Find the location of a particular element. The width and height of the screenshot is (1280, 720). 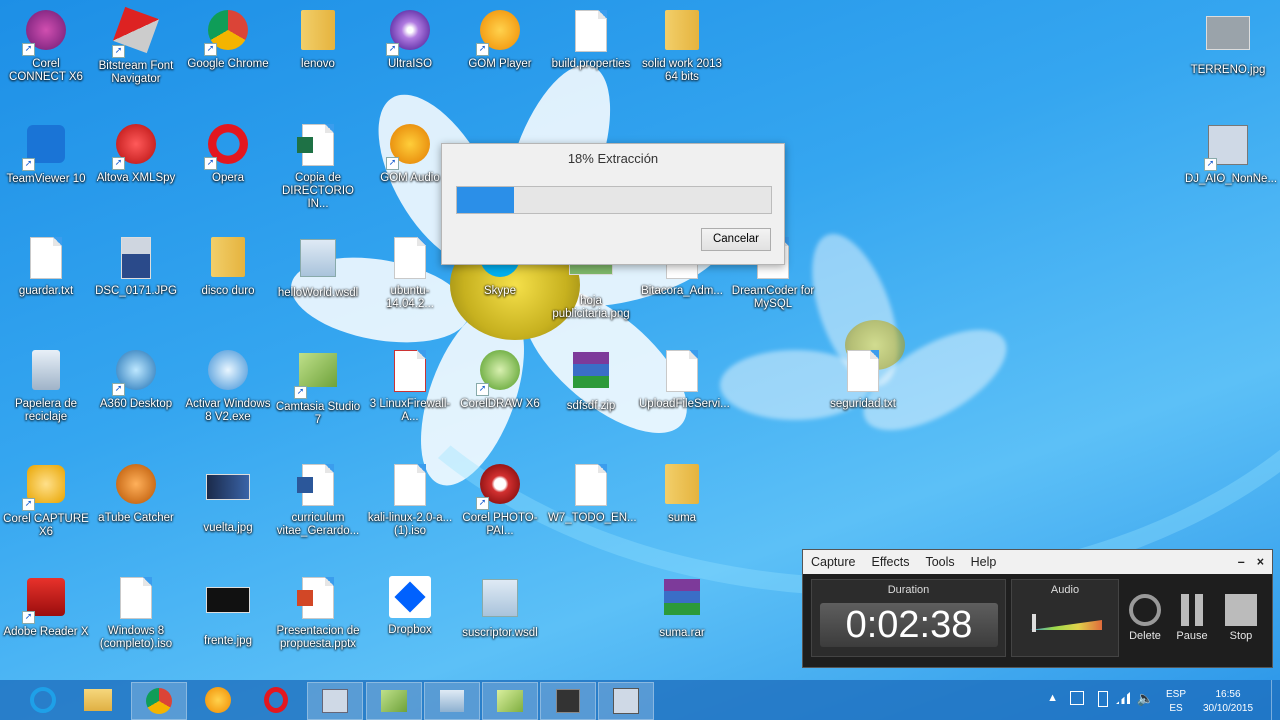

desktop-icon-gomplayer: ➚ GOM Player is located at coordinates (500, 39).